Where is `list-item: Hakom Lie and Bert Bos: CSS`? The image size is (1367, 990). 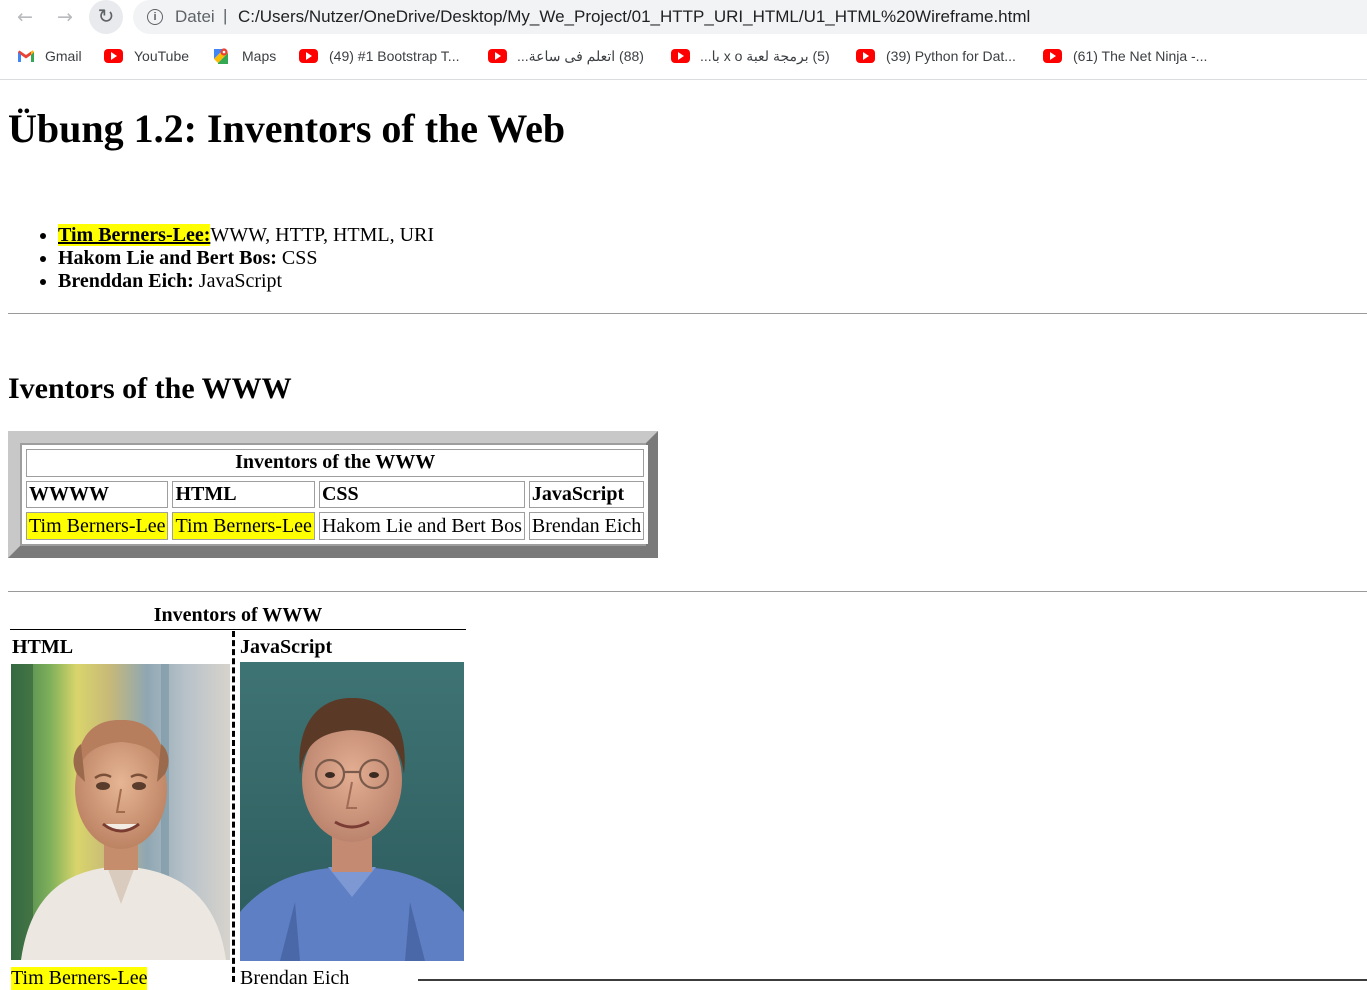
list-item: Hakom Lie and Bert Bos: CSS is located at coordinates (246, 258).